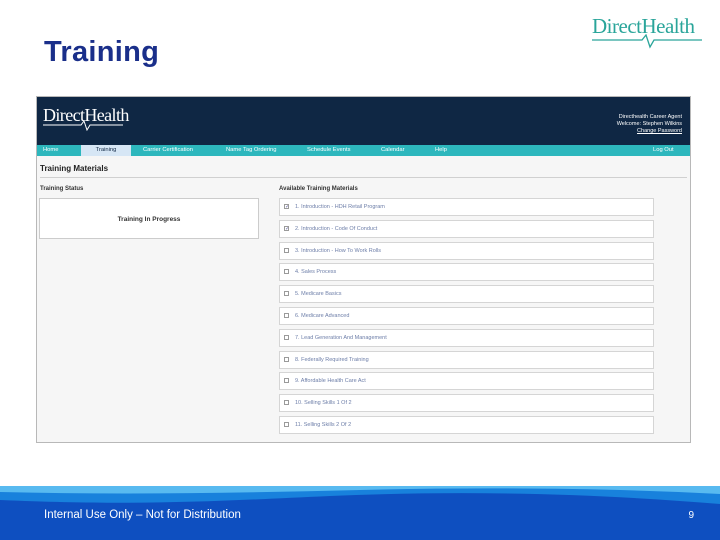 This screenshot has height=540, width=720. I want to click on training-material-item: 11. Selling Skills 2 Of 2, so click(466, 424).